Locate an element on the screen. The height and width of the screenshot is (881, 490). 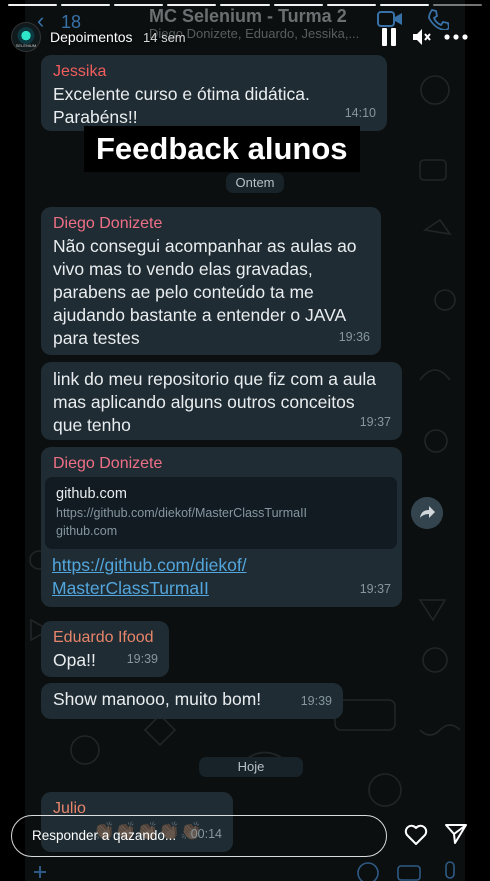
message-bubble: Show manooo, muito bom! 19:39 is located at coordinates (192, 701).